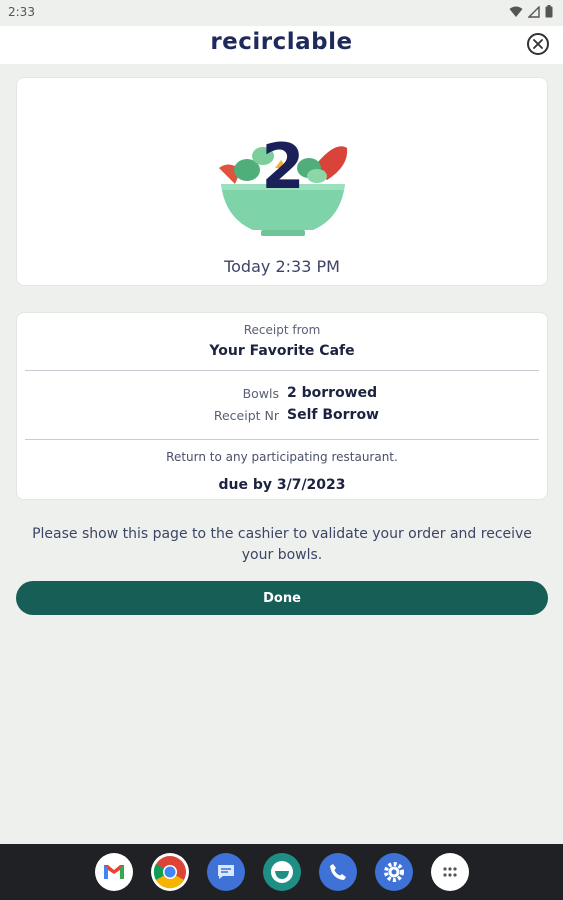  What do you see at coordinates (283, 166) in the screenshot?
I see `bowl-count: 2` at bounding box center [283, 166].